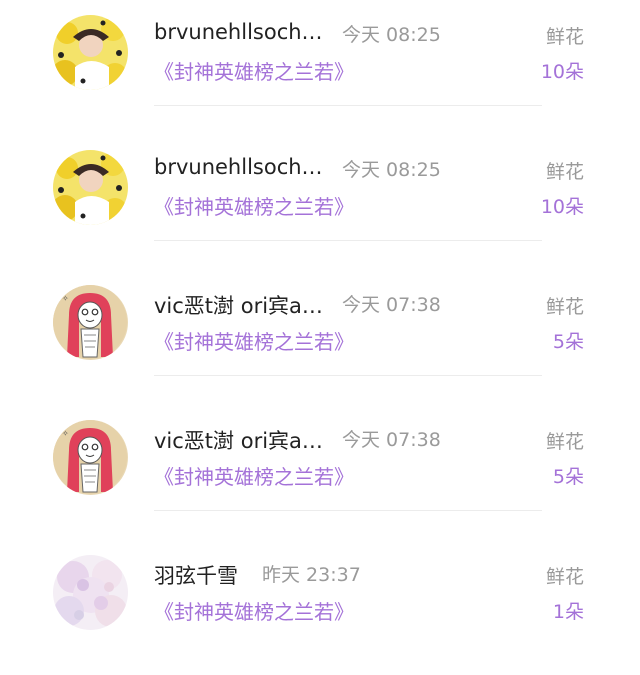  I want to click on pastel-floral-icon, so click(90, 592).